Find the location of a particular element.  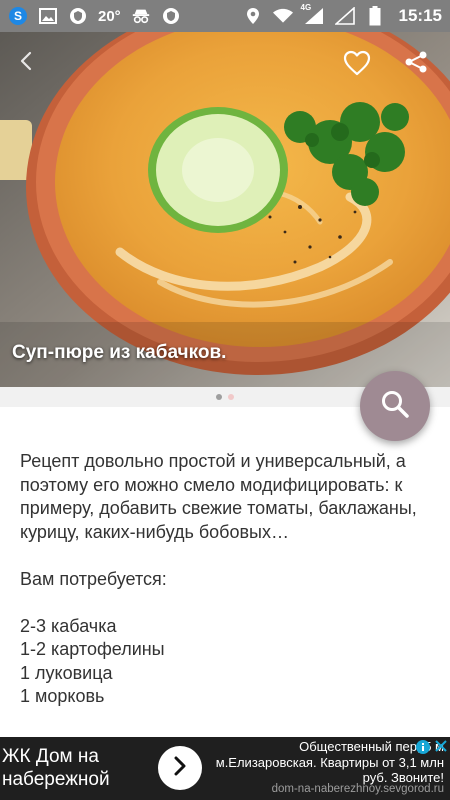

status-right: 4G 15:15 is located at coordinates (342, 14).